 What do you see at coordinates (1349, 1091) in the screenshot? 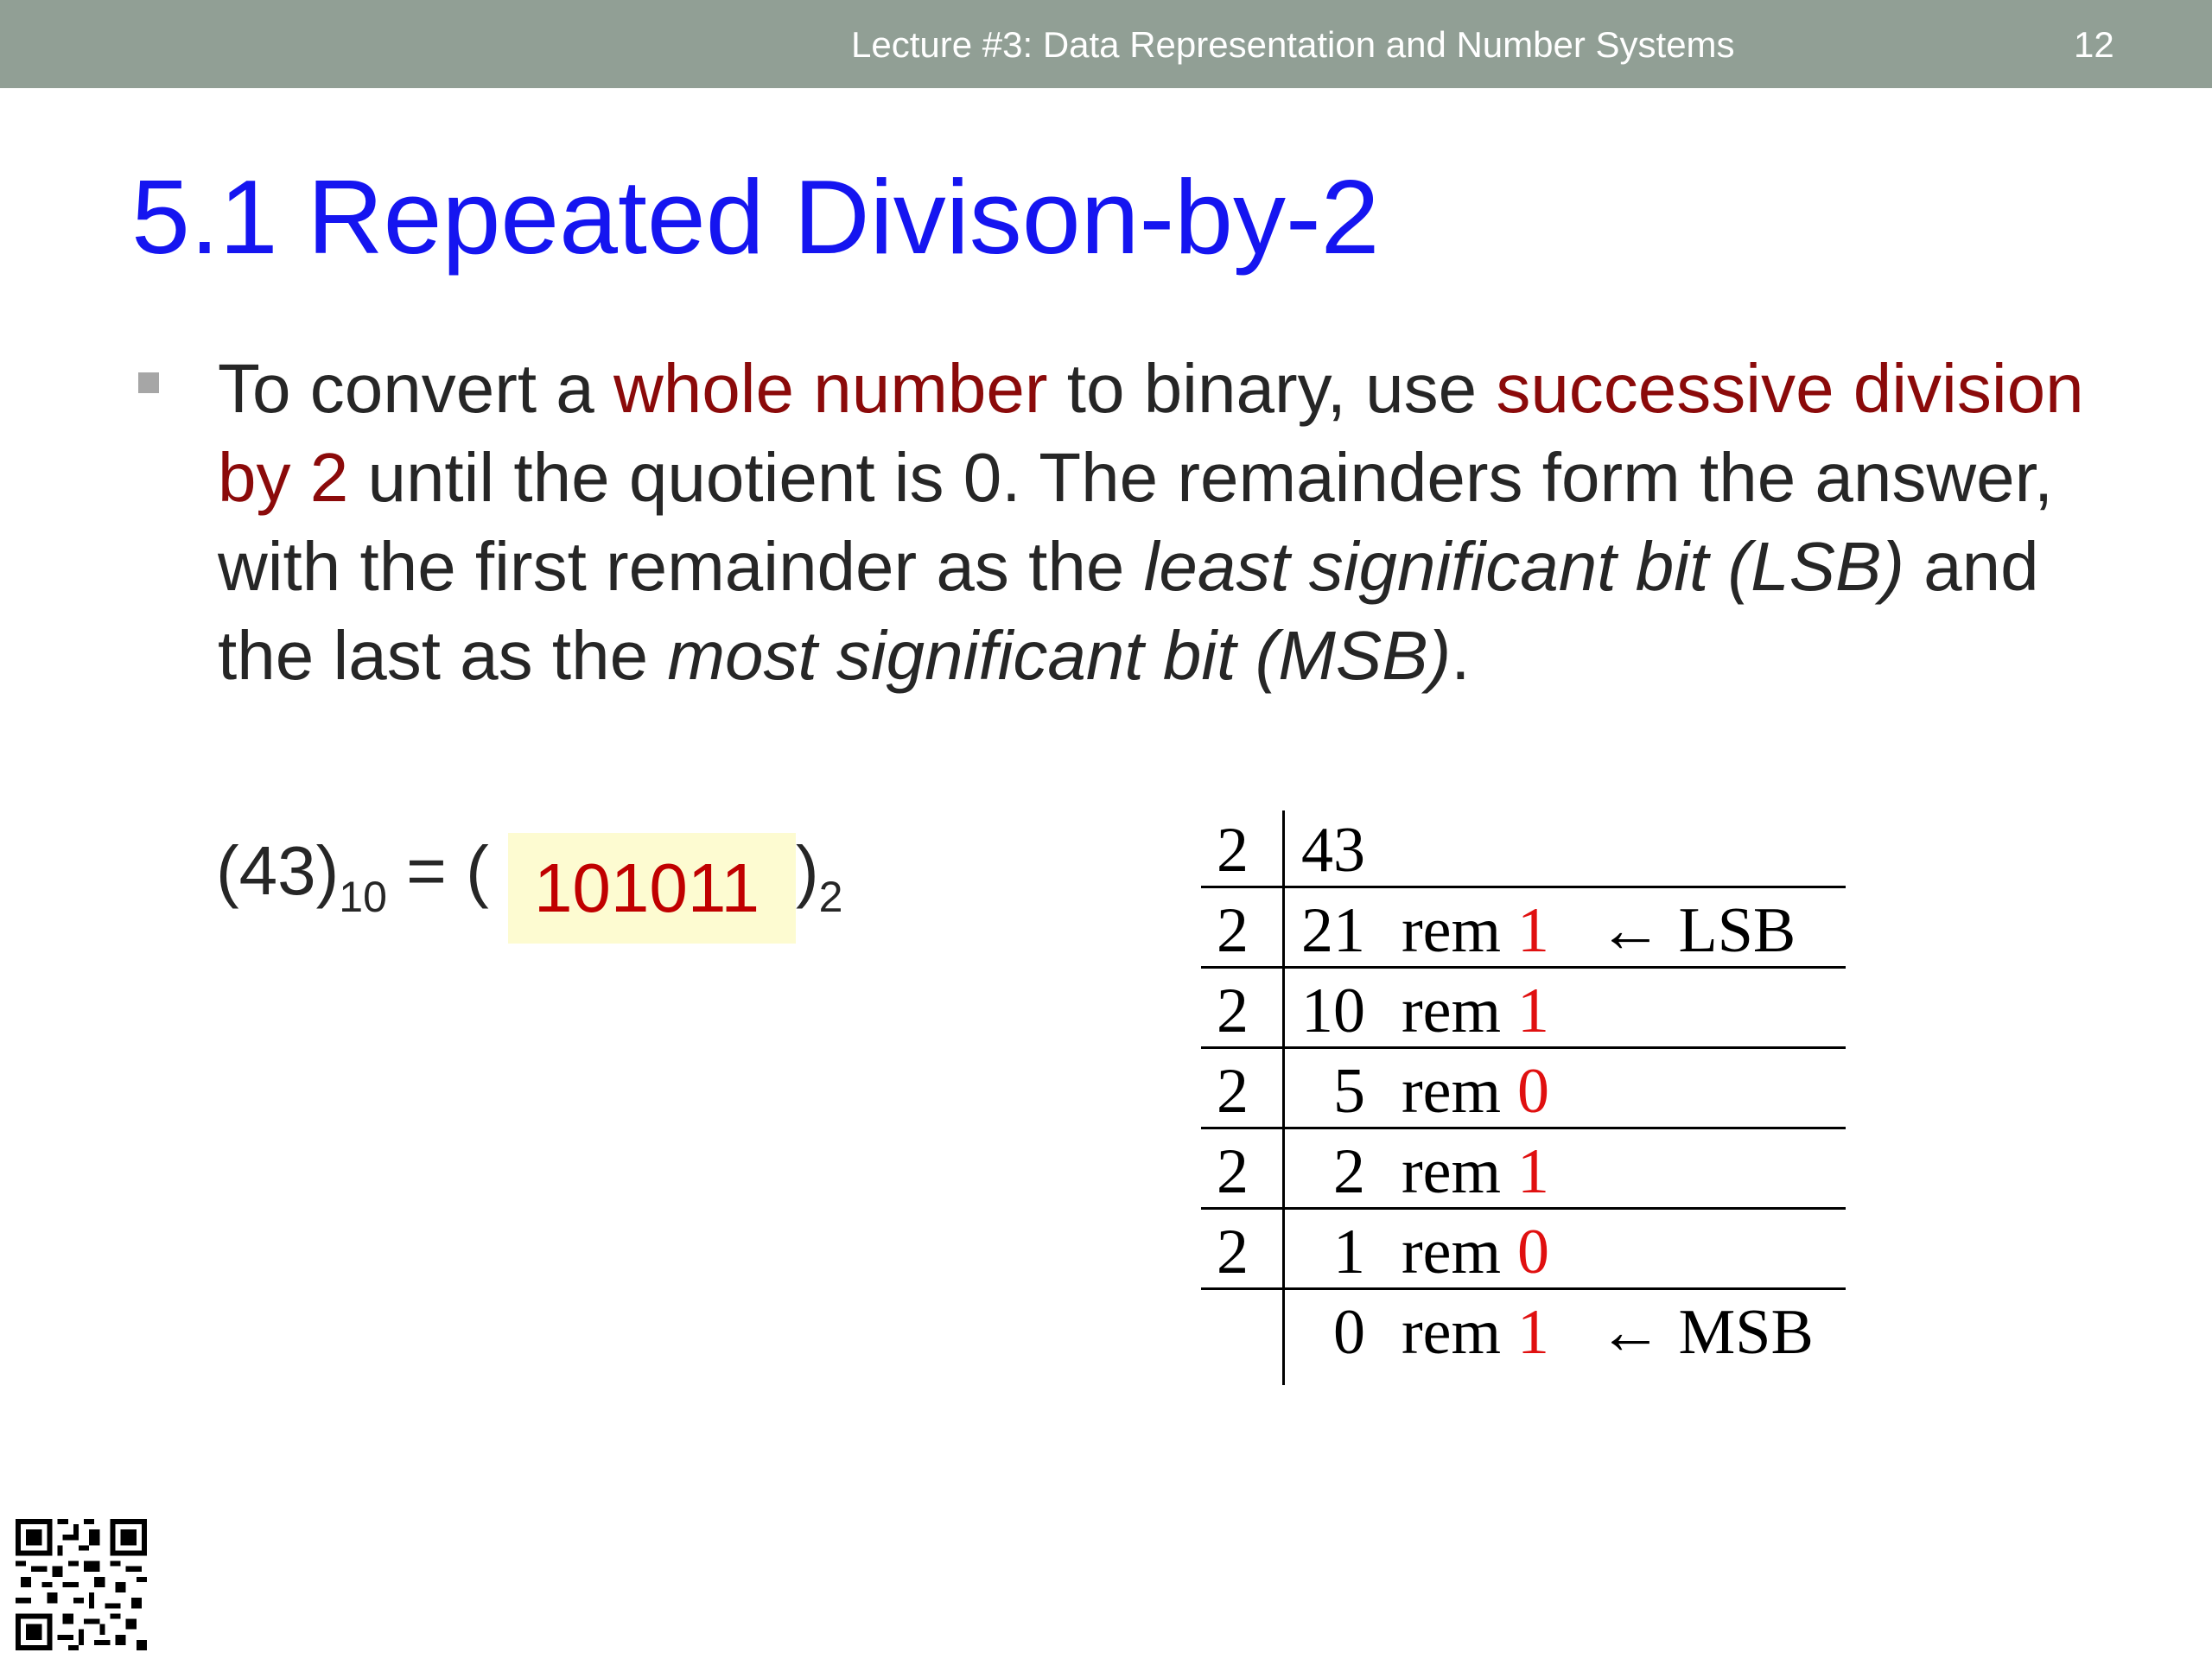
I see `quotient-cell: 5` at bounding box center [1349, 1091].